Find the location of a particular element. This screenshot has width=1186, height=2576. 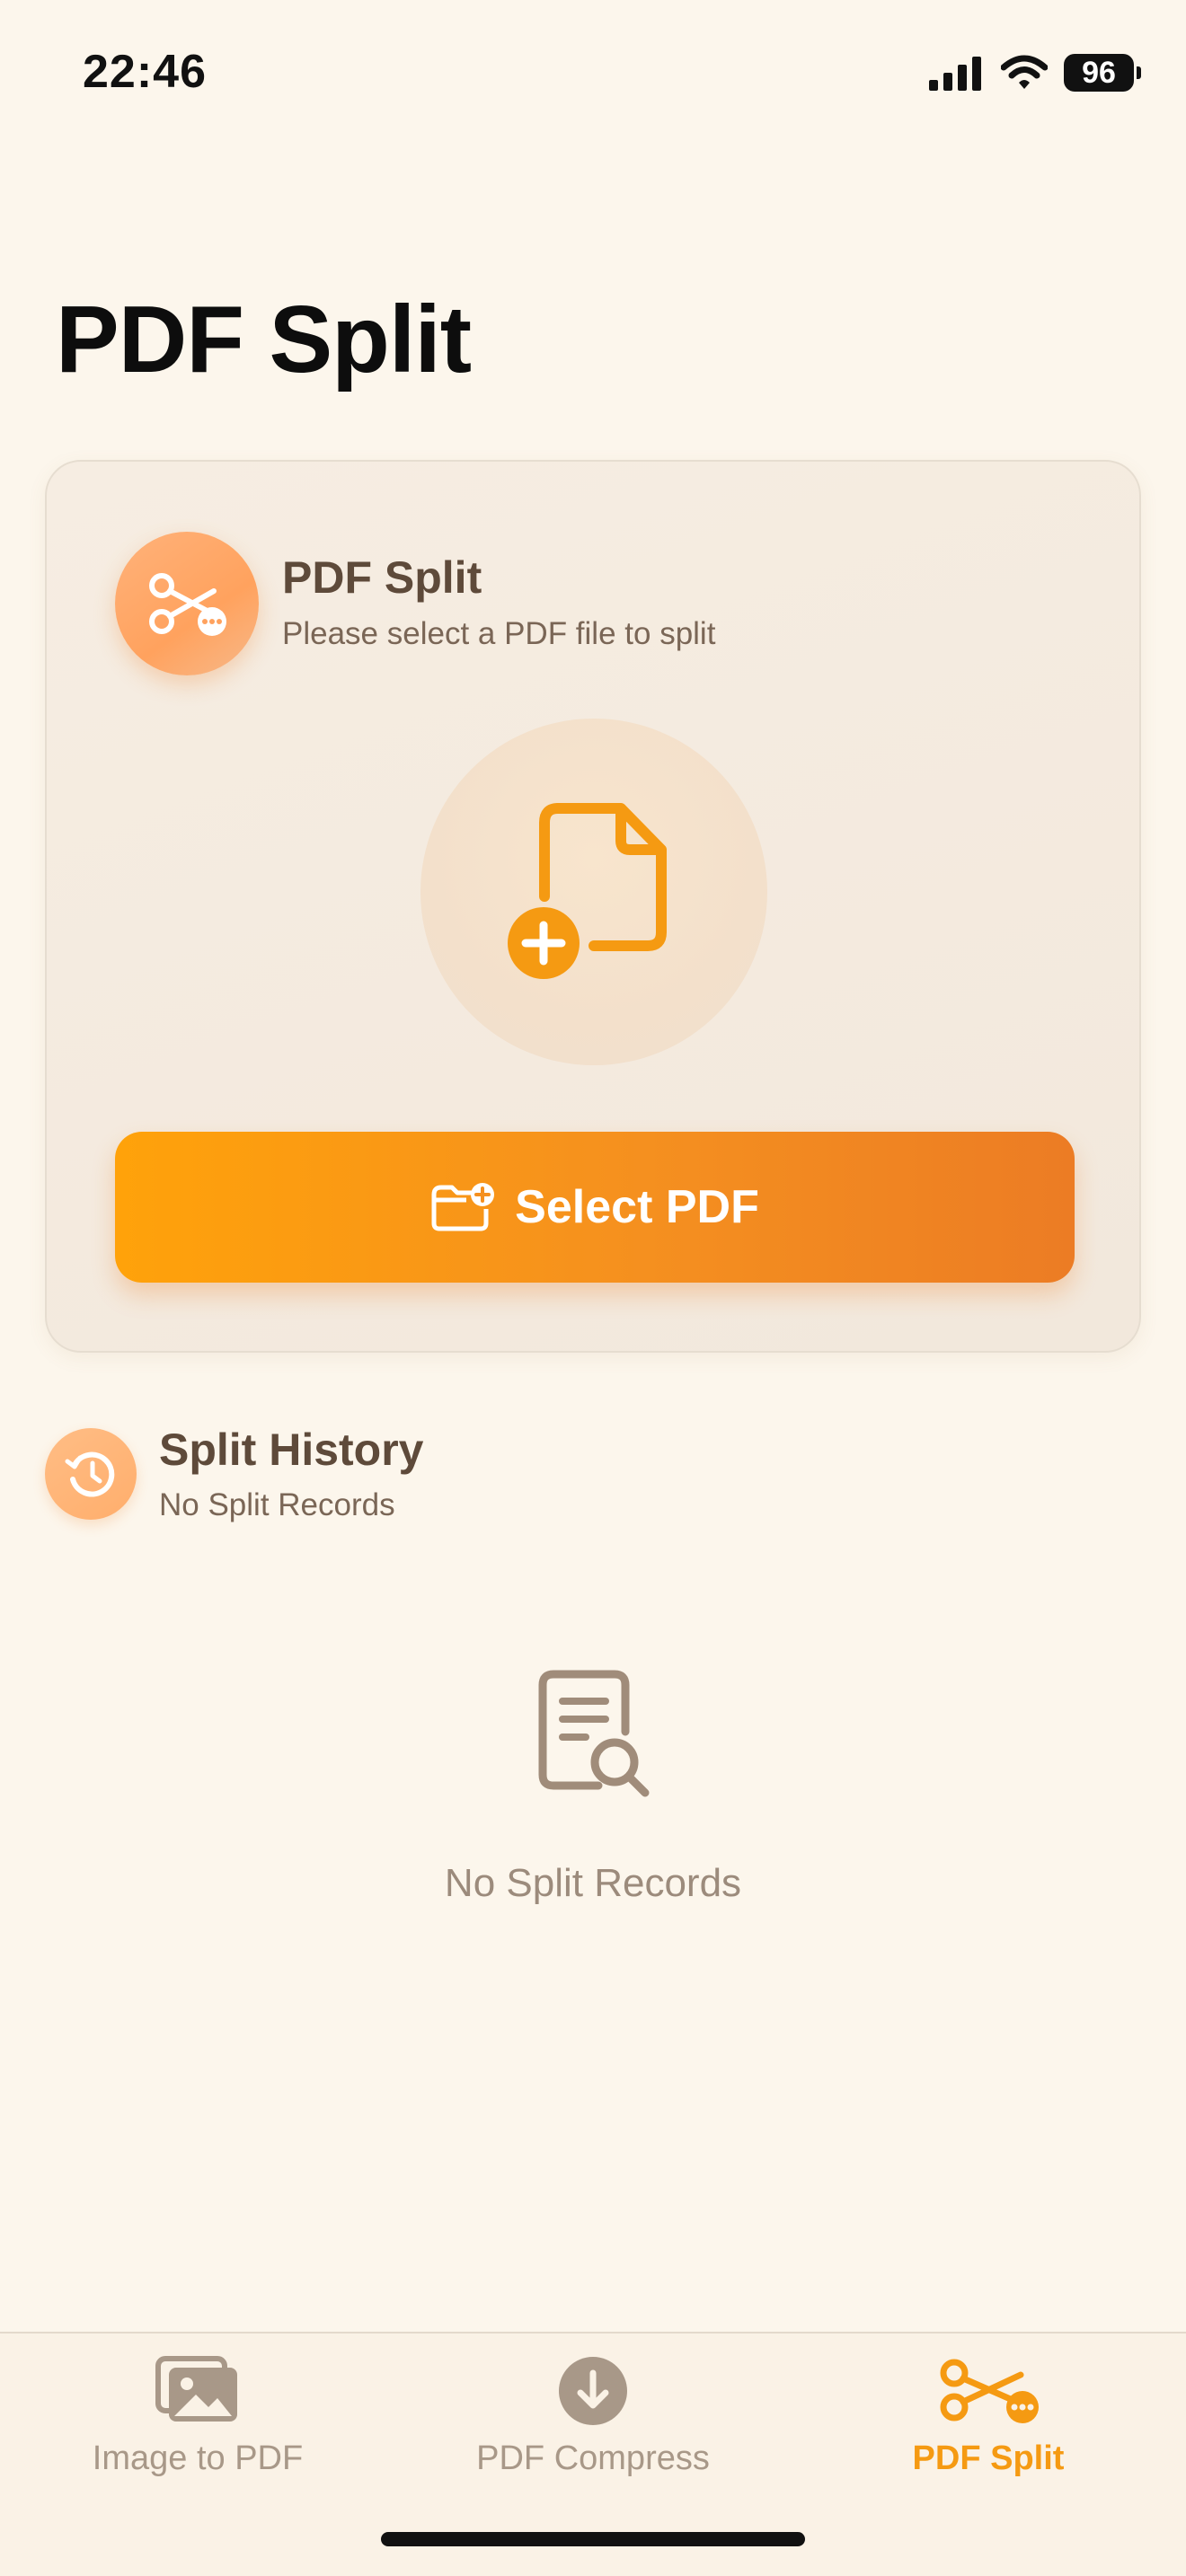

battery-indicator: 96 is located at coordinates (1102, 73).